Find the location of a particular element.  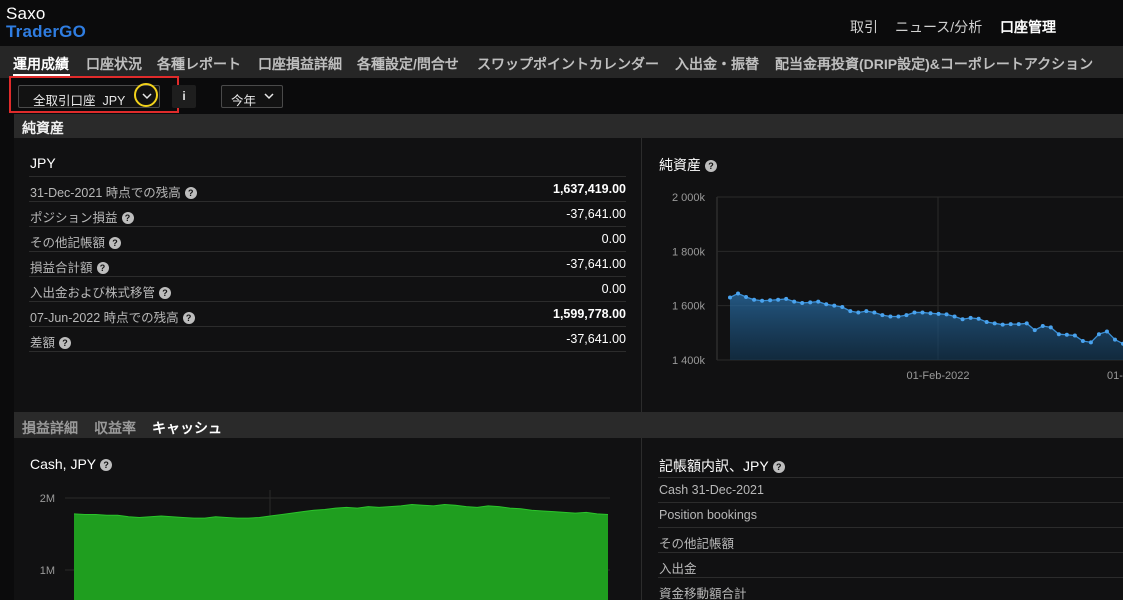

subtab-account-status: 口座状況 is located at coordinates (114, 64).